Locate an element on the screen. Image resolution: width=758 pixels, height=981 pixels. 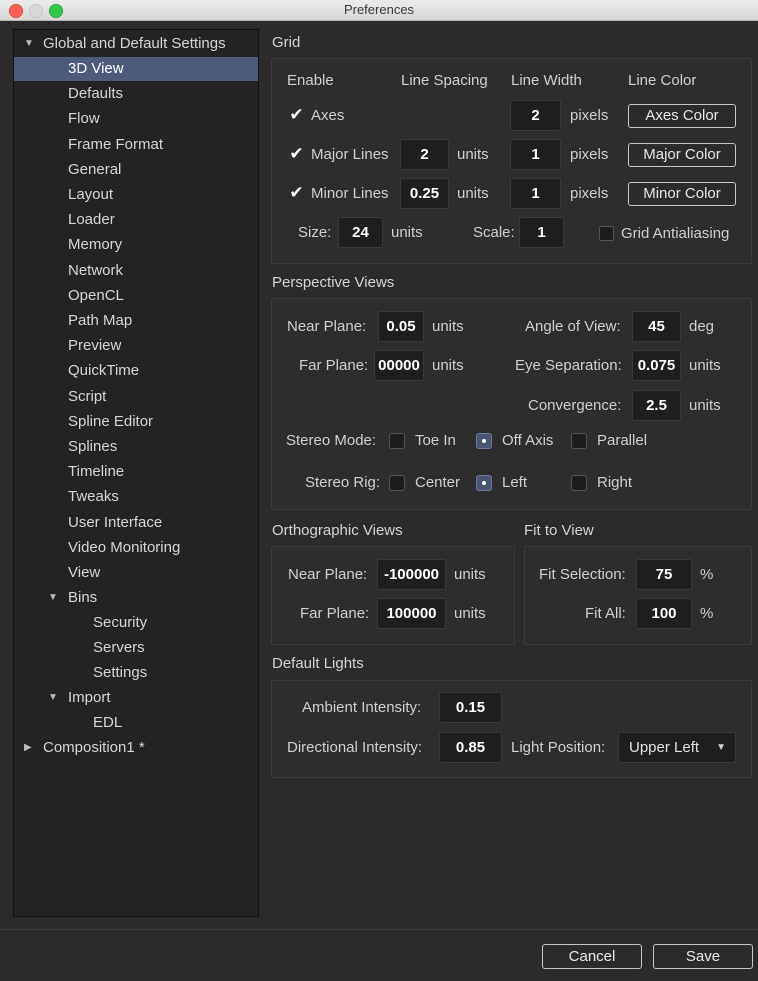
grid-scale-field: 1 is located at coordinates (541, 232).